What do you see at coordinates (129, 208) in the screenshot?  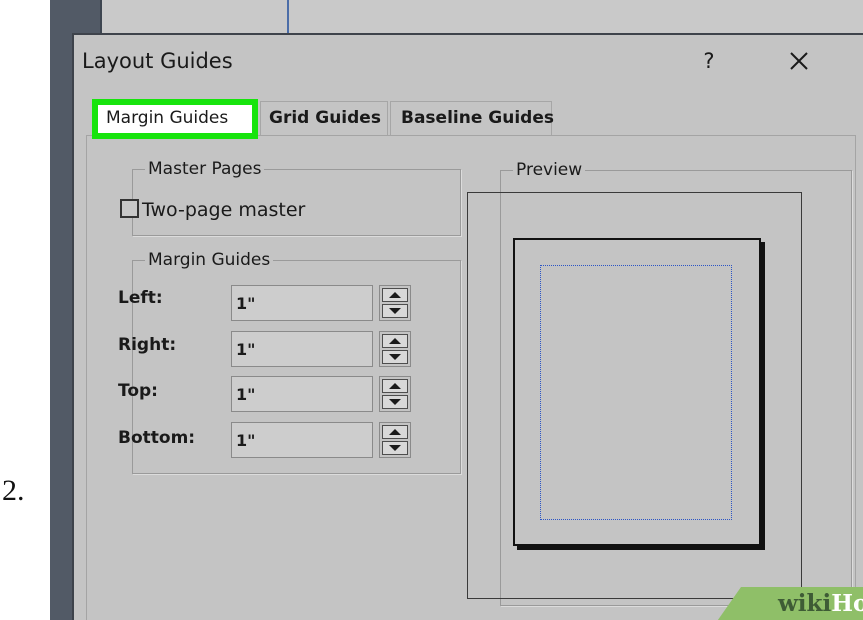 I see `checkbox-box` at bounding box center [129, 208].